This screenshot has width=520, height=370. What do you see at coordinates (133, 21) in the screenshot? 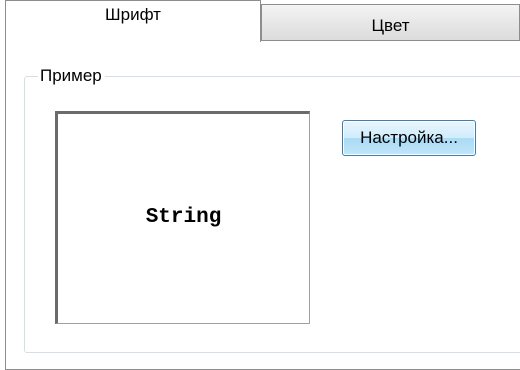
I see `tab-font: Шрифт` at bounding box center [133, 21].